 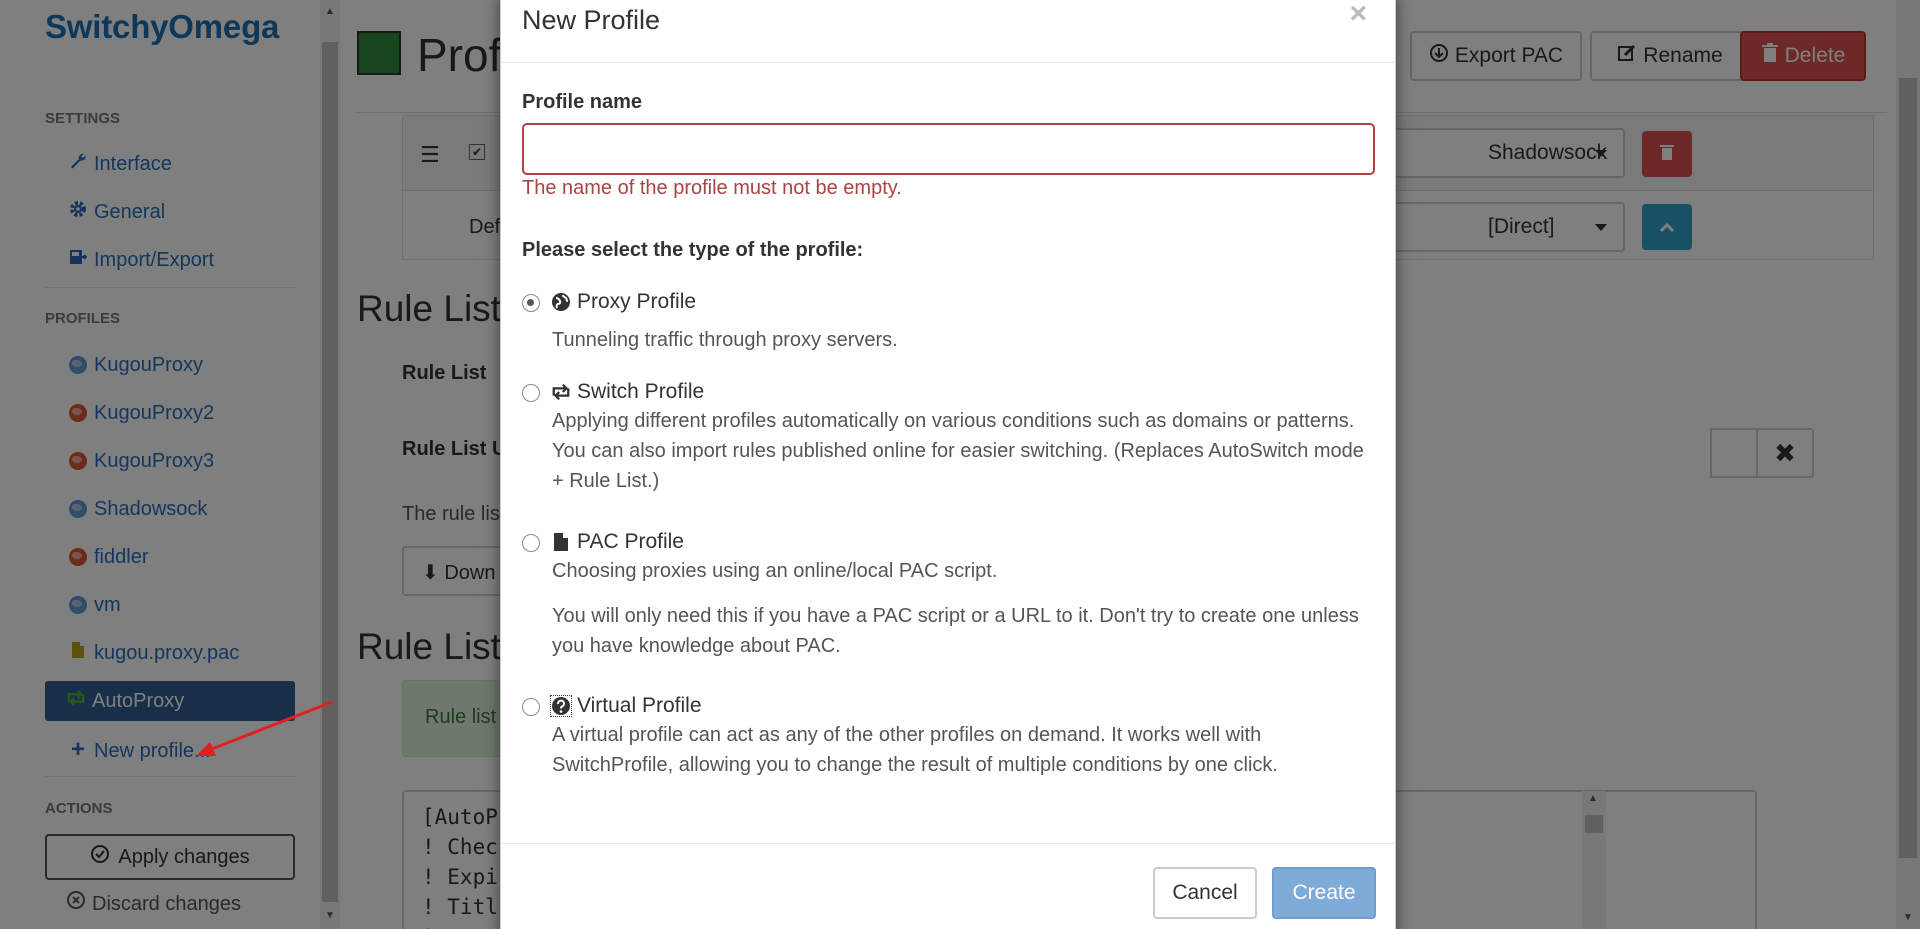 I want to click on switch-profile-option: Switch Profile, so click(x=627, y=392).